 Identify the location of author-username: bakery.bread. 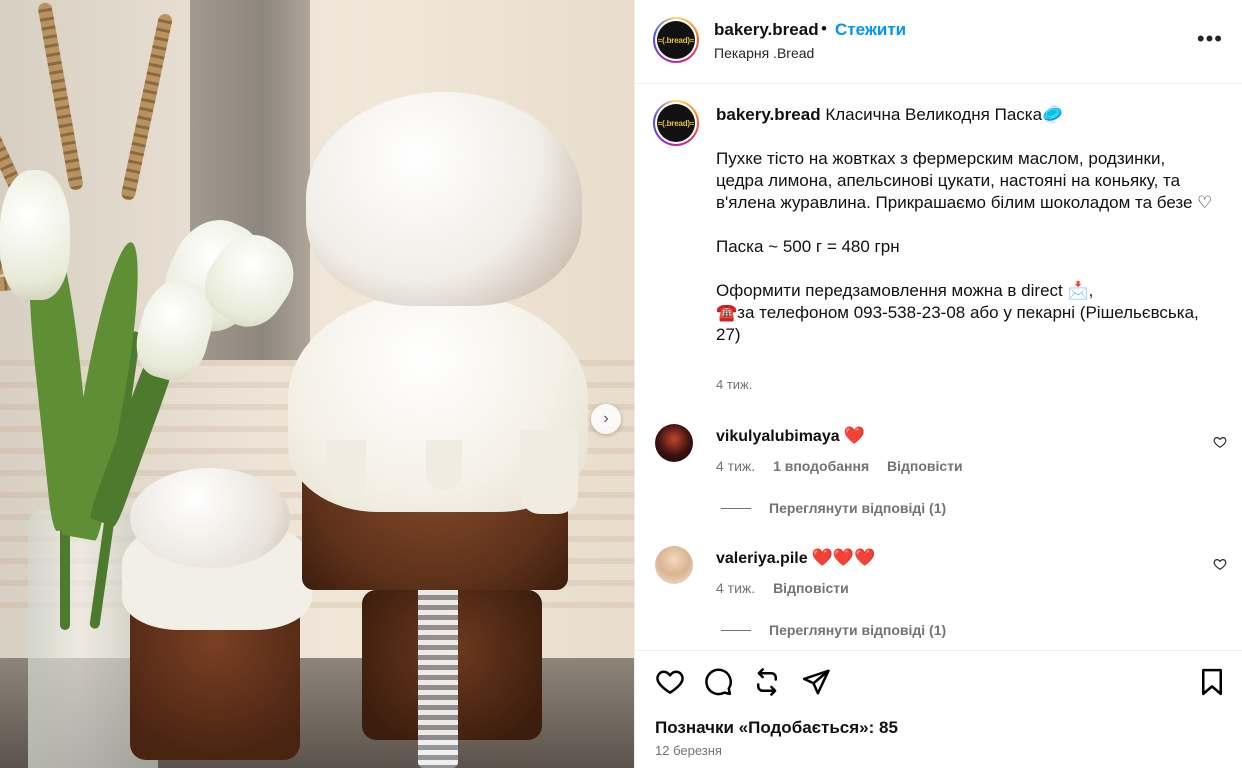
(766, 30).